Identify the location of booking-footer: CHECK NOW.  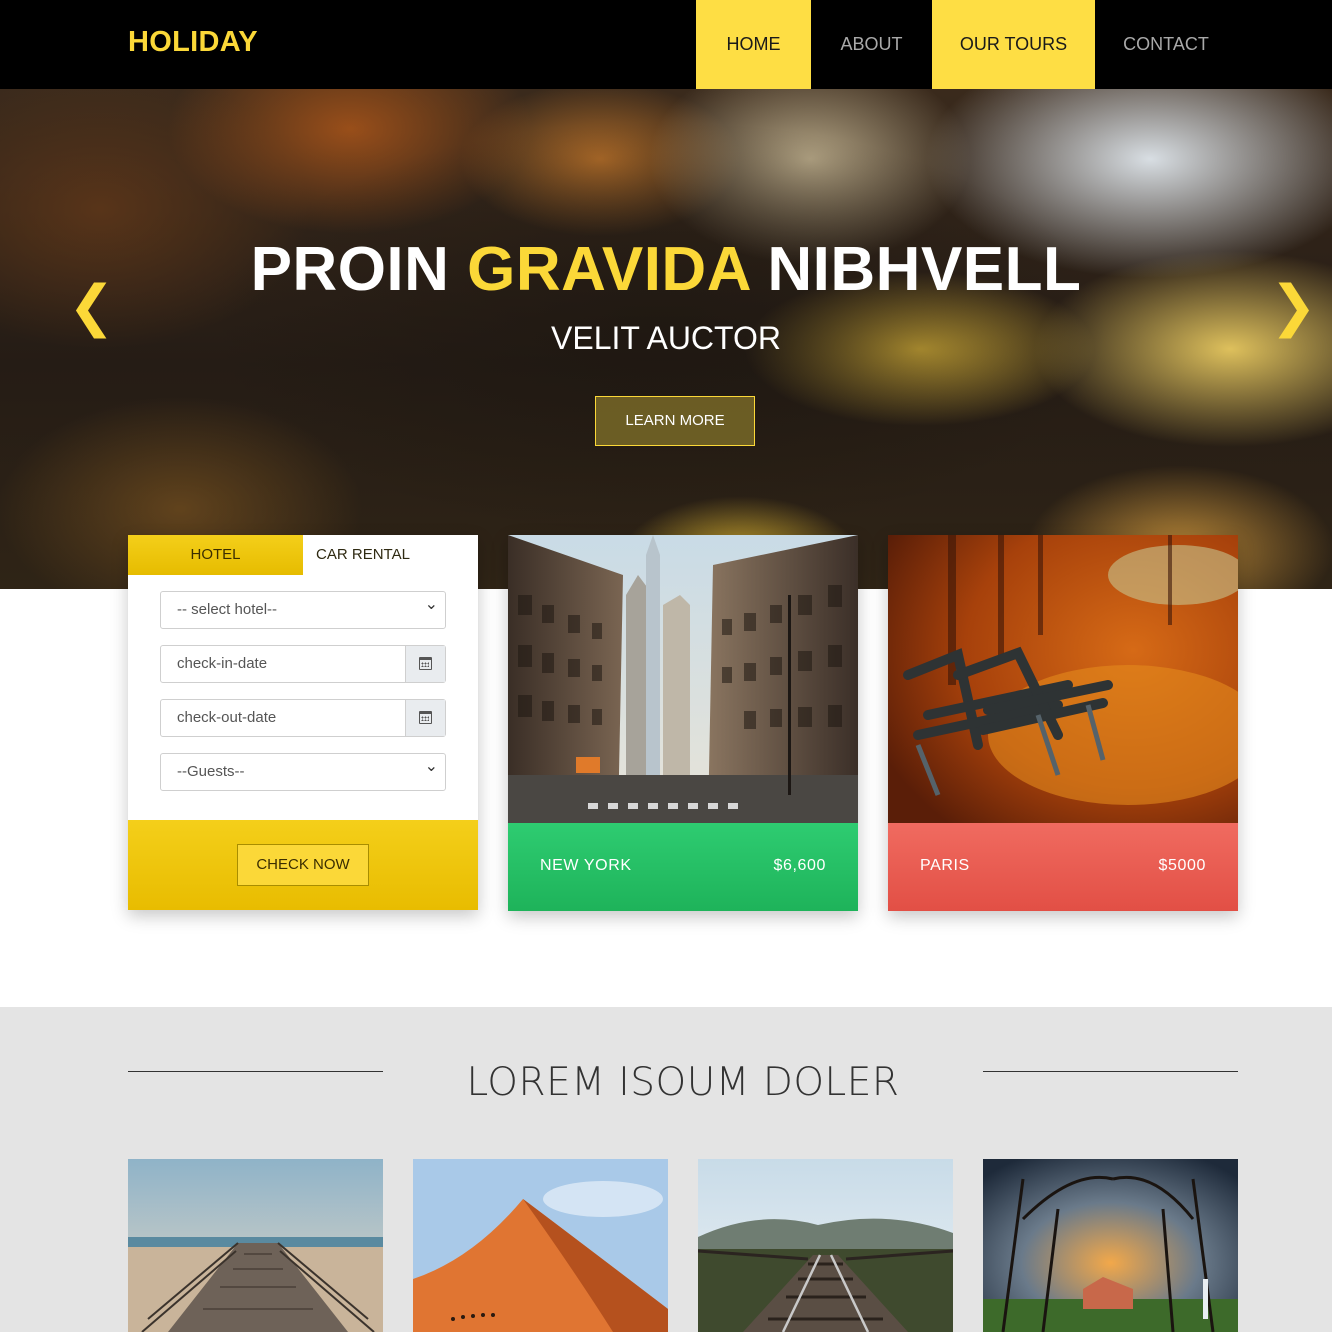
(303, 865).